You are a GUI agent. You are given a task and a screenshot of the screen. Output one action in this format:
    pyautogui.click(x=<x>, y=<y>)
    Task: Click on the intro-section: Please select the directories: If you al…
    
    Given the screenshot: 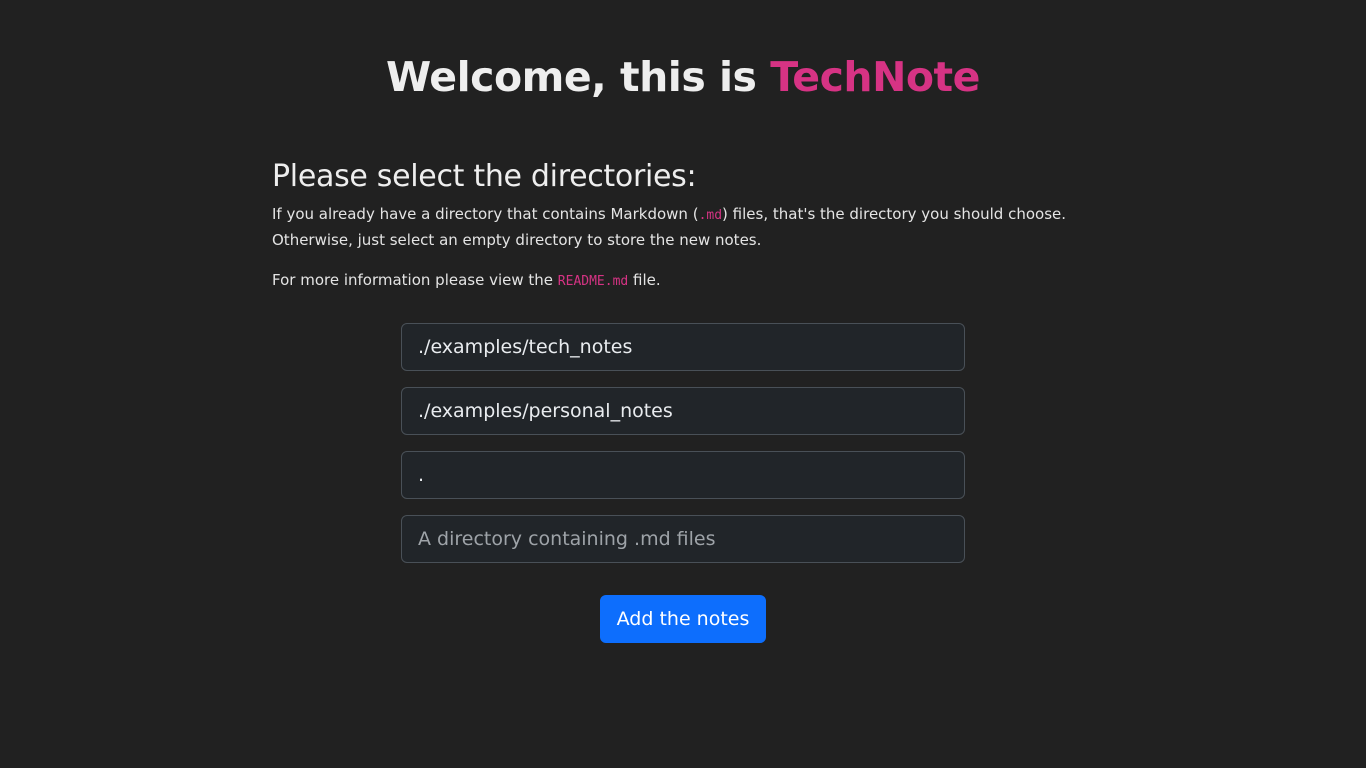 What is the action you would take?
    pyautogui.click(x=687, y=224)
    